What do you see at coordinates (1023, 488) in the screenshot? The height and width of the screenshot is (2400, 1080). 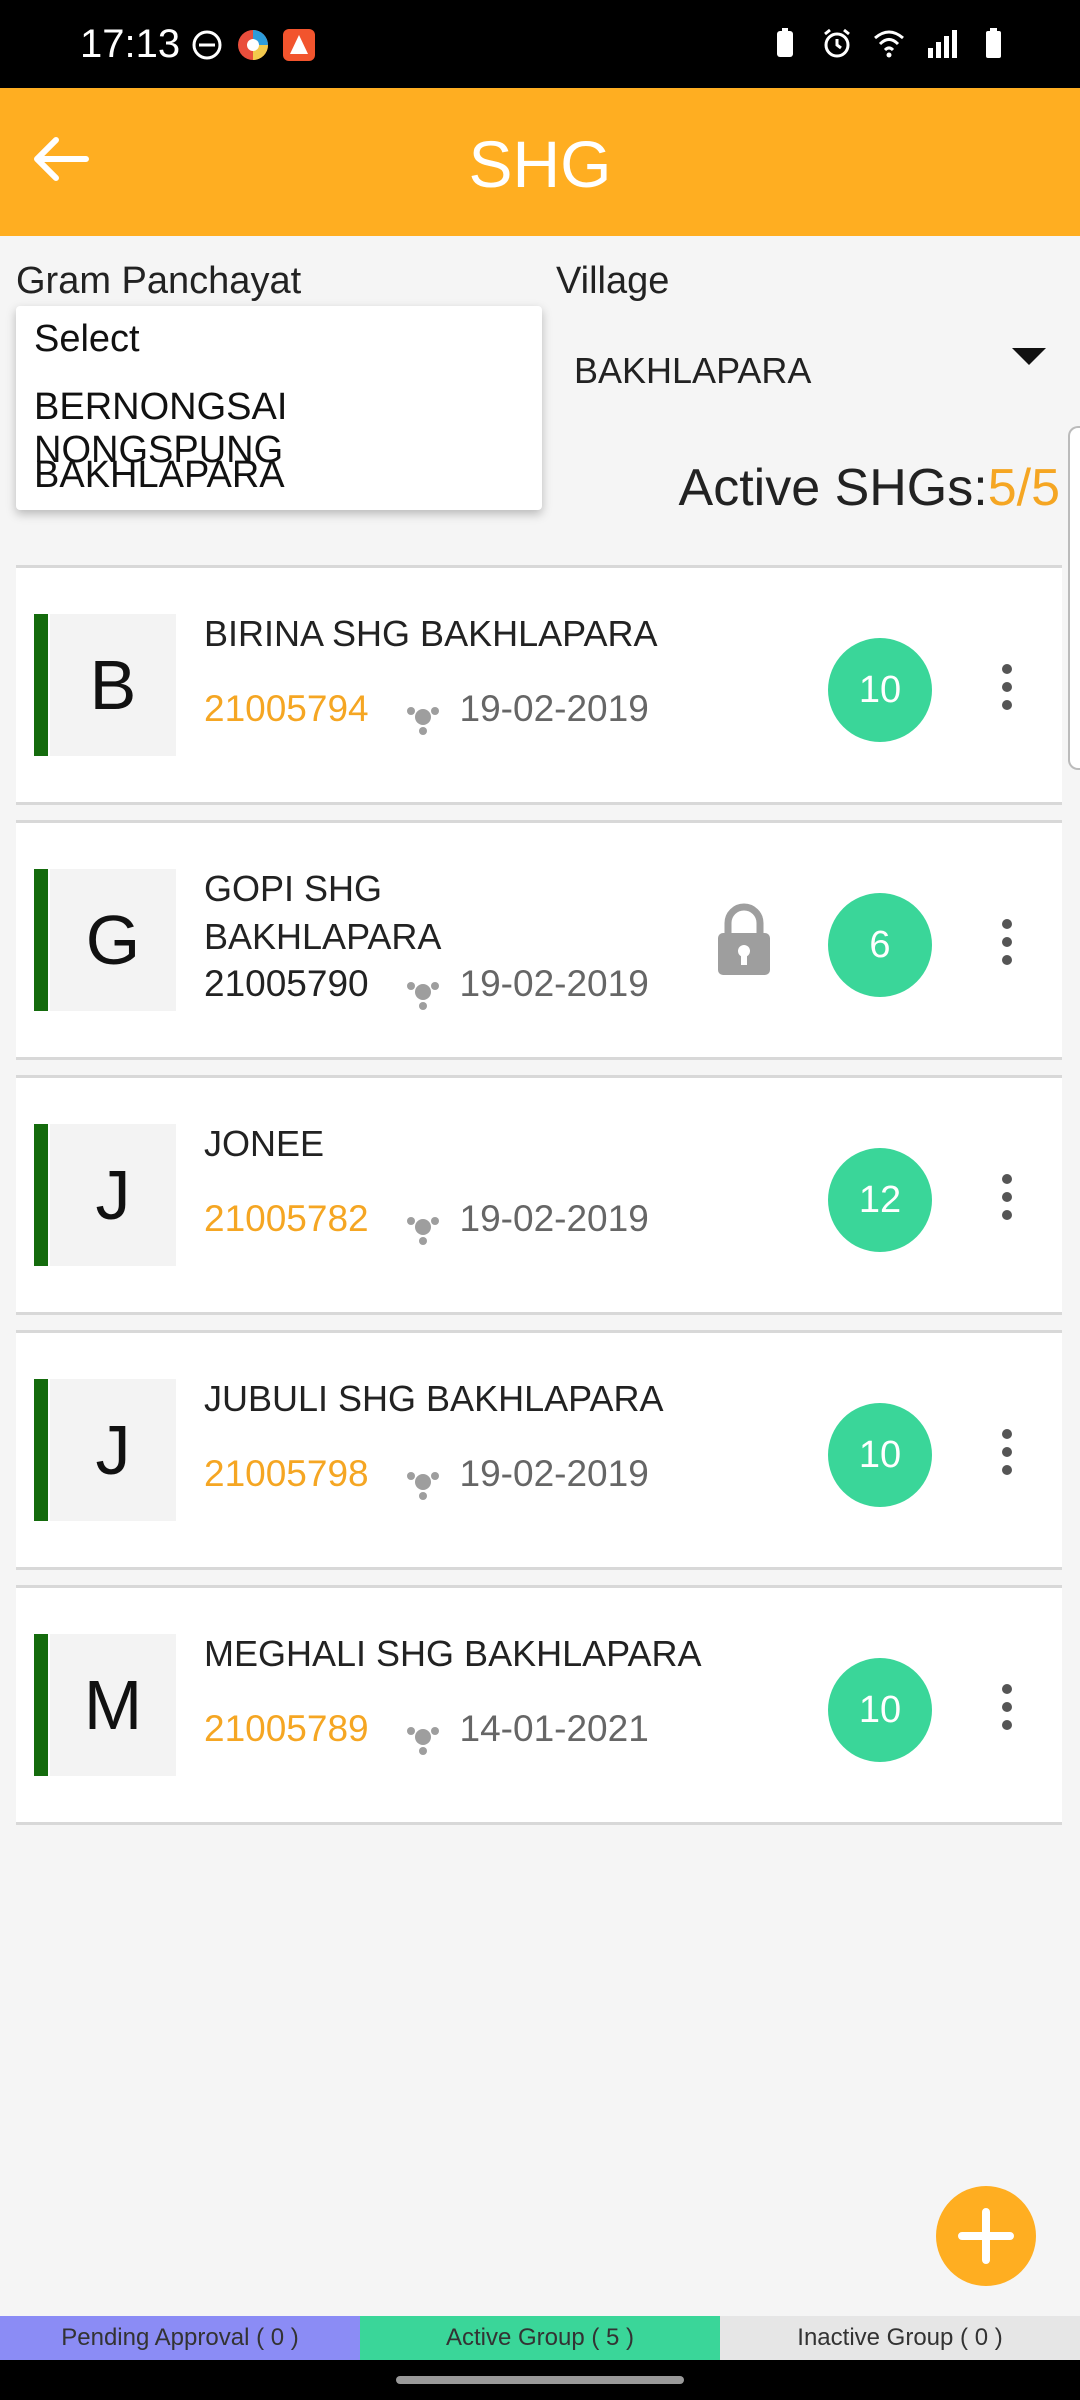 I see `active-shgs-count: 5/5` at bounding box center [1023, 488].